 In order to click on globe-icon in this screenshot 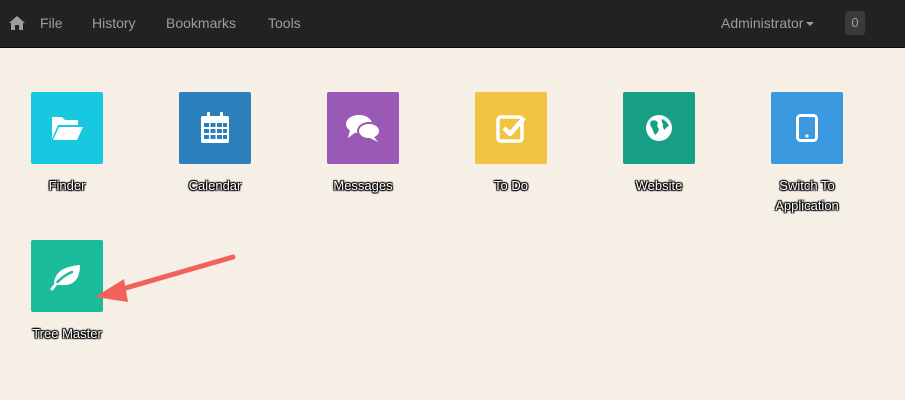, I will do `click(659, 128)`.